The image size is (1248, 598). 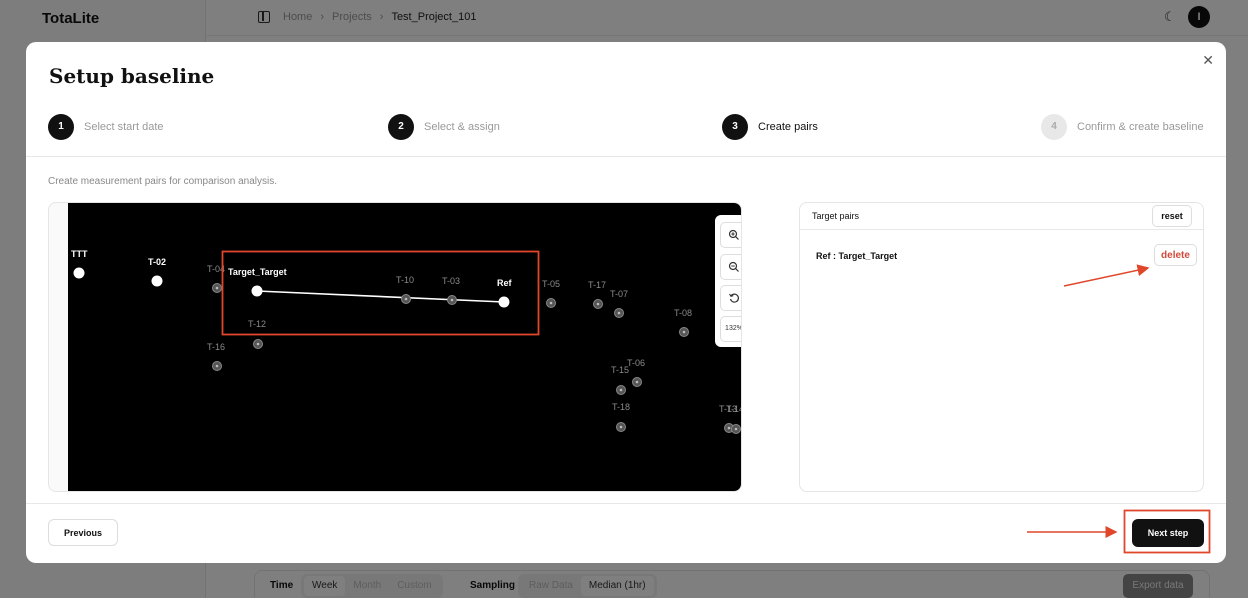 I want to click on map-point-label: T-15, so click(x=620, y=370).